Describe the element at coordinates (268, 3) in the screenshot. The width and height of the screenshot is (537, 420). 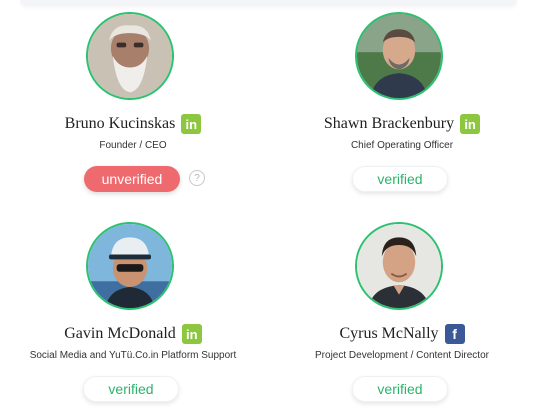
I see `top-panel-edge` at that location.